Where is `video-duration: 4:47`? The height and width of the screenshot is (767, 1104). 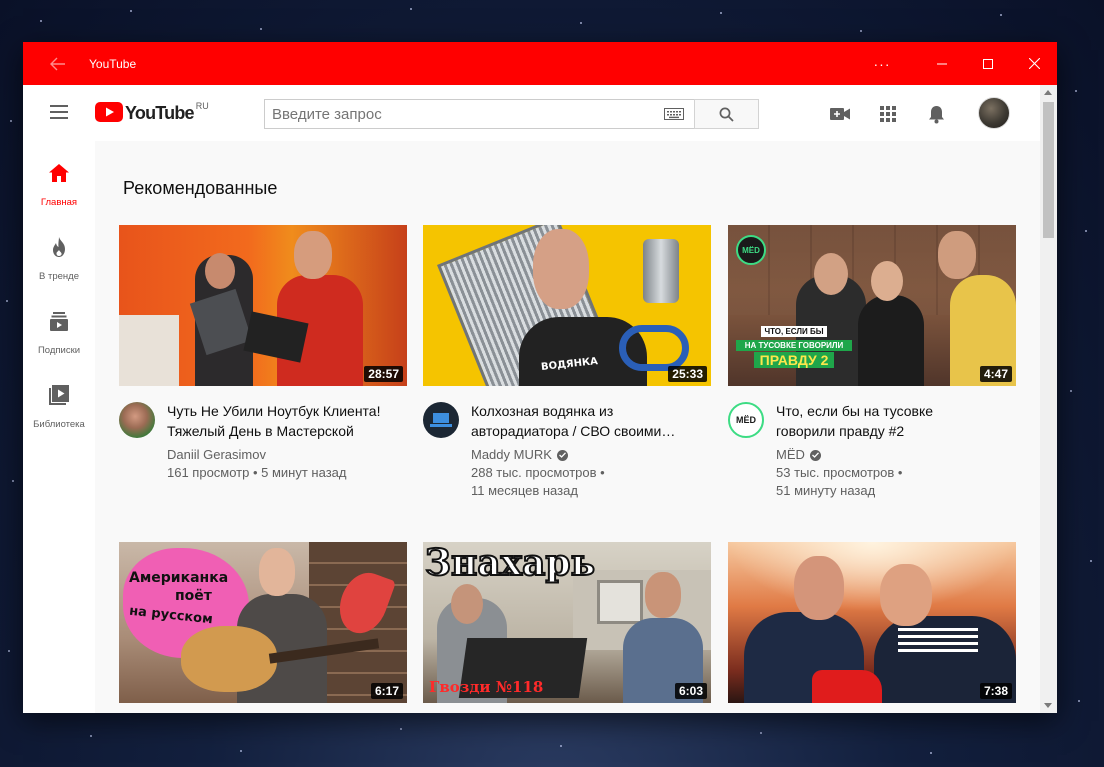
video-duration: 4:47 is located at coordinates (995, 374).